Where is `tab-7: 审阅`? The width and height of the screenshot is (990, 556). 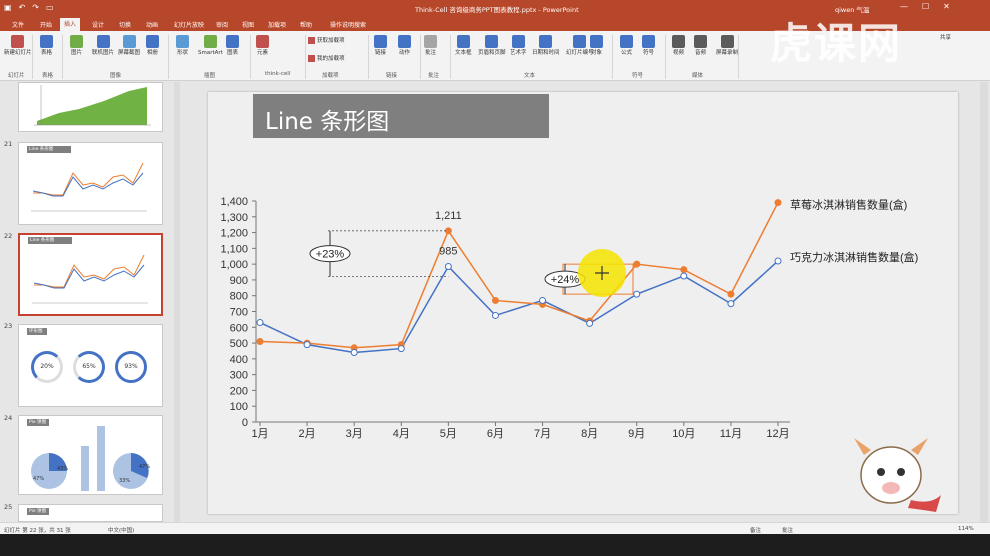 tab-7: 审阅 is located at coordinates (222, 24).